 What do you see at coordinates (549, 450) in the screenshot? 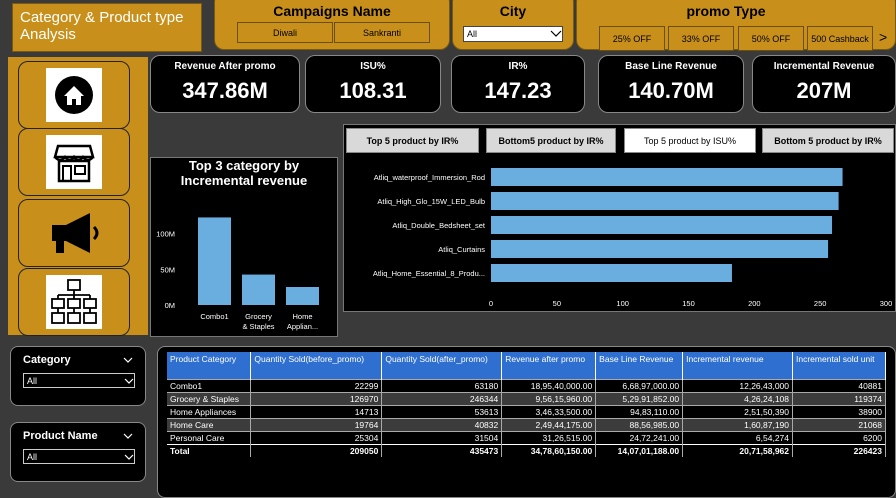
I see `table-cell: 34,78,60,150.00` at bounding box center [549, 450].